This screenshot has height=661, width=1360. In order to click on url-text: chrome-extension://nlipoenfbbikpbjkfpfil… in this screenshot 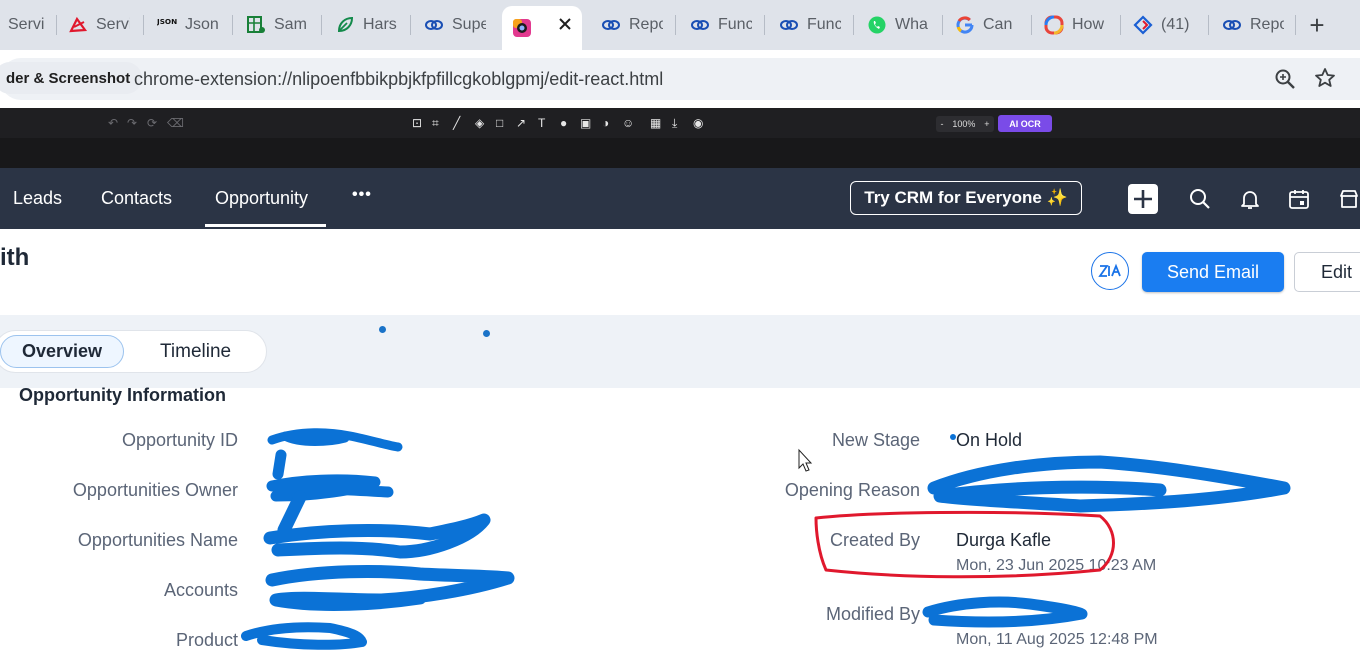, I will do `click(398, 79)`.